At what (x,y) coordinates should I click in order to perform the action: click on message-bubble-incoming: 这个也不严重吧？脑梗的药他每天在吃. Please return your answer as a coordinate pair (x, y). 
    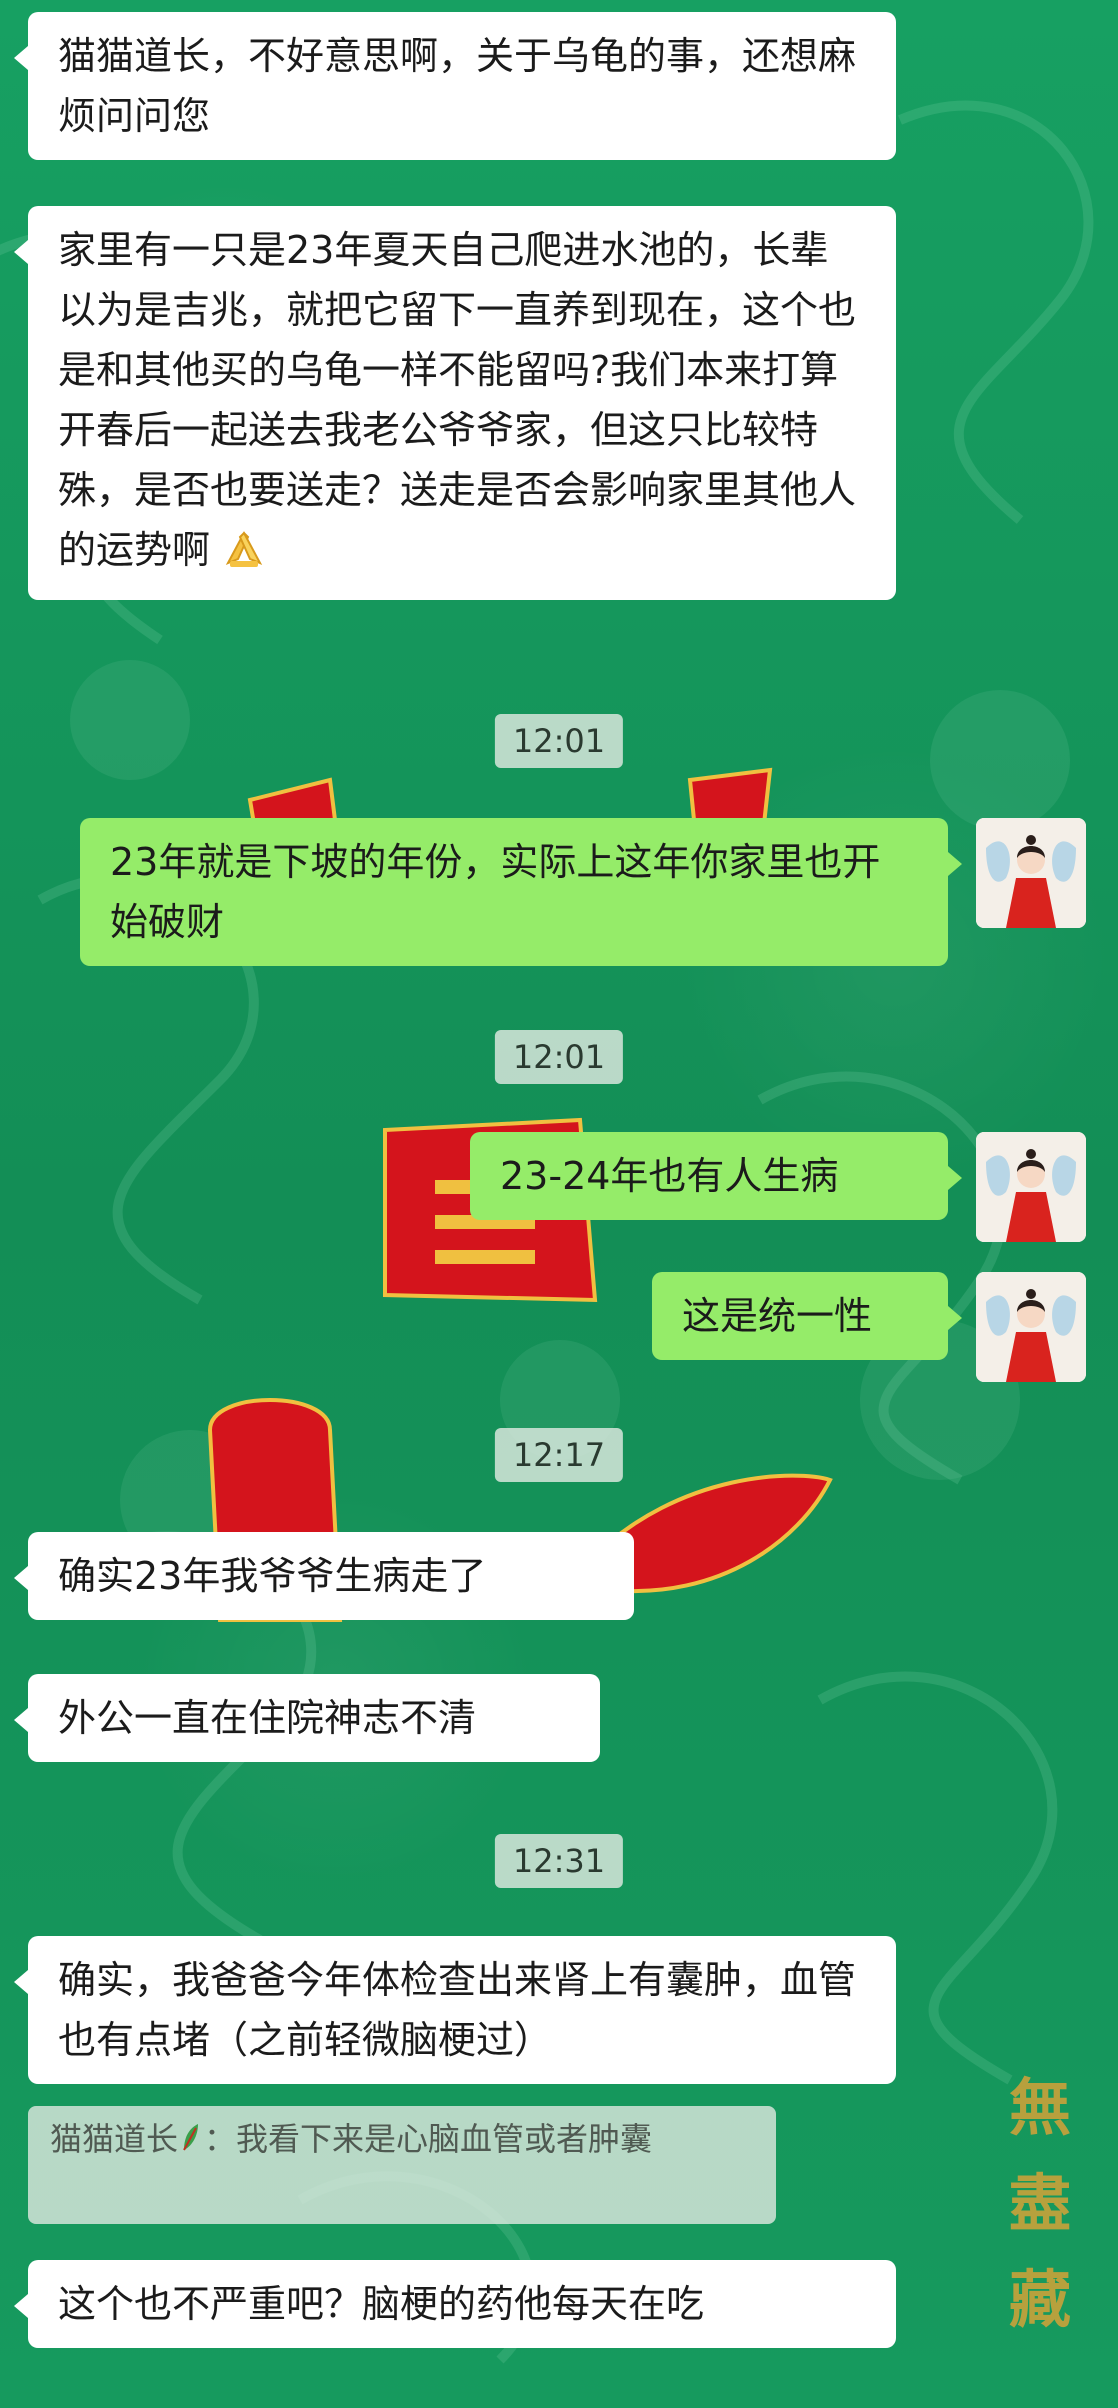
    Looking at the image, I should click on (455, 2304).